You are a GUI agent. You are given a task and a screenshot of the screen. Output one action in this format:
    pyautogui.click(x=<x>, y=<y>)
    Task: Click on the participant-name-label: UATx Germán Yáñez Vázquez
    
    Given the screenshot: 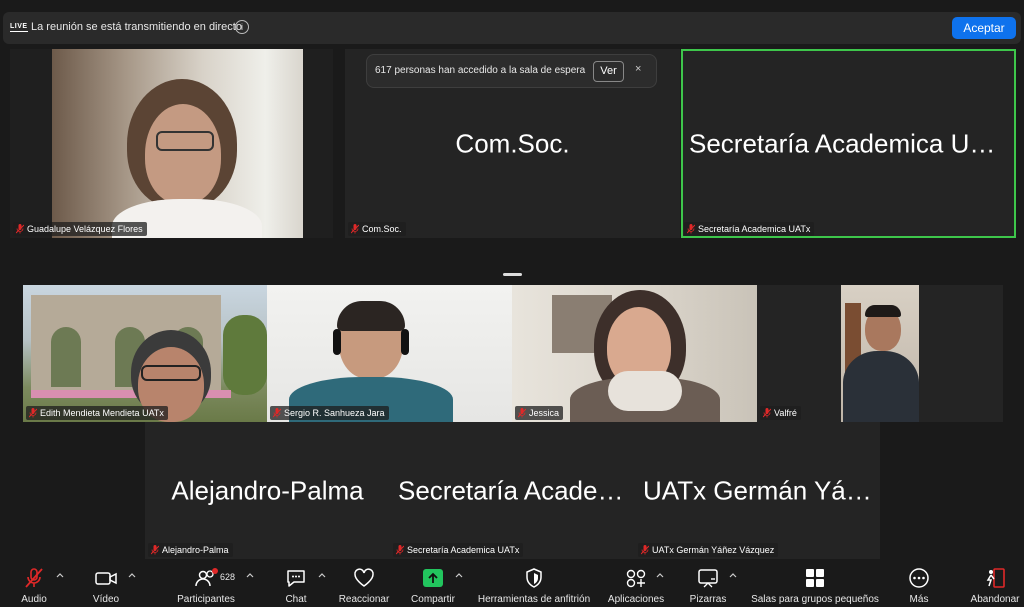 What is the action you would take?
    pyautogui.click(x=708, y=550)
    